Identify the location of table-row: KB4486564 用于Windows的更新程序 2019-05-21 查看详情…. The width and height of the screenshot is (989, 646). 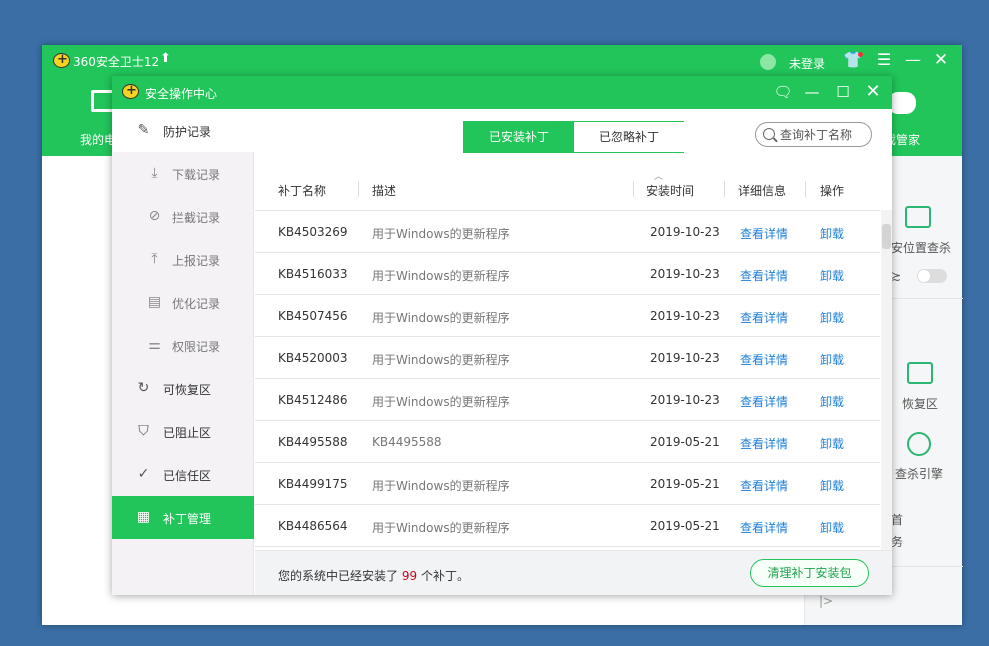
(567, 525).